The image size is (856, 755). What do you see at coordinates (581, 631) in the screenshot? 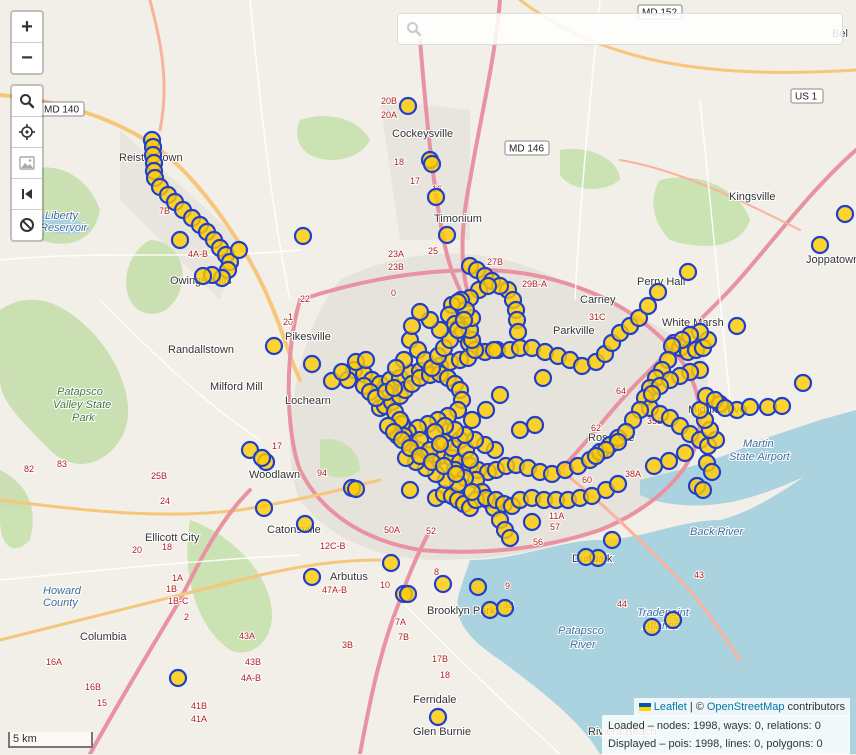
I see `water-label: Patapsco` at bounding box center [581, 631].